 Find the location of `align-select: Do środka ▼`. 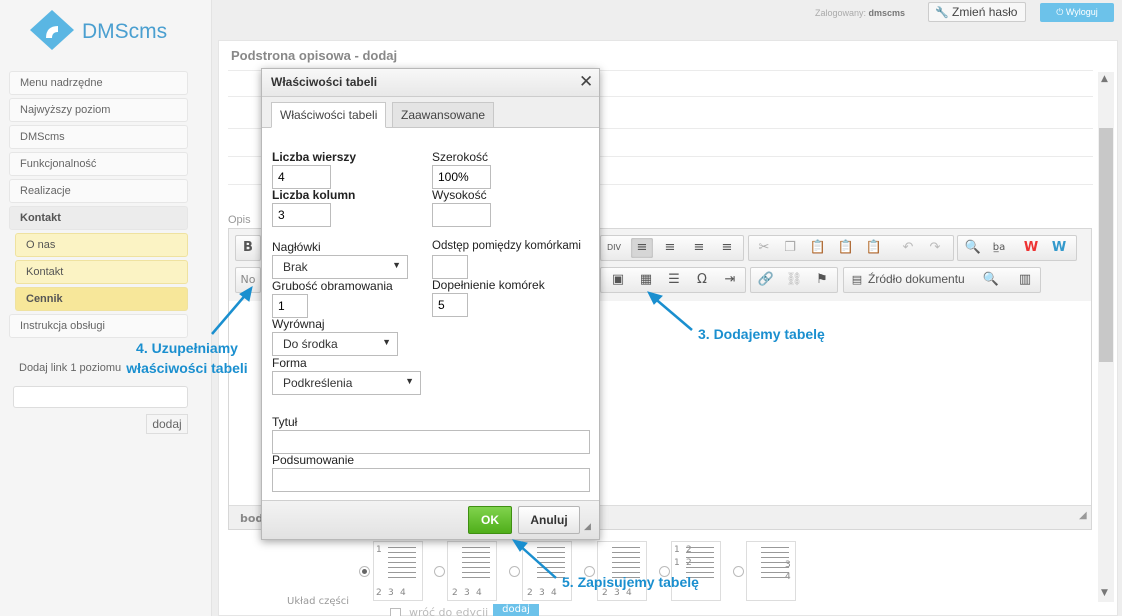

align-select: Do środka ▼ is located at coordinates (335, 344).